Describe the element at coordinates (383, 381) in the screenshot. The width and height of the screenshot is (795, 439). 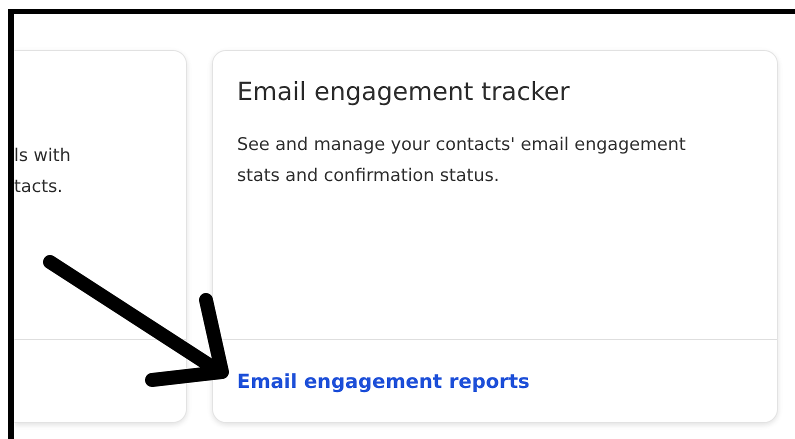
I see `reports-link: Email engagement reports` at that location.